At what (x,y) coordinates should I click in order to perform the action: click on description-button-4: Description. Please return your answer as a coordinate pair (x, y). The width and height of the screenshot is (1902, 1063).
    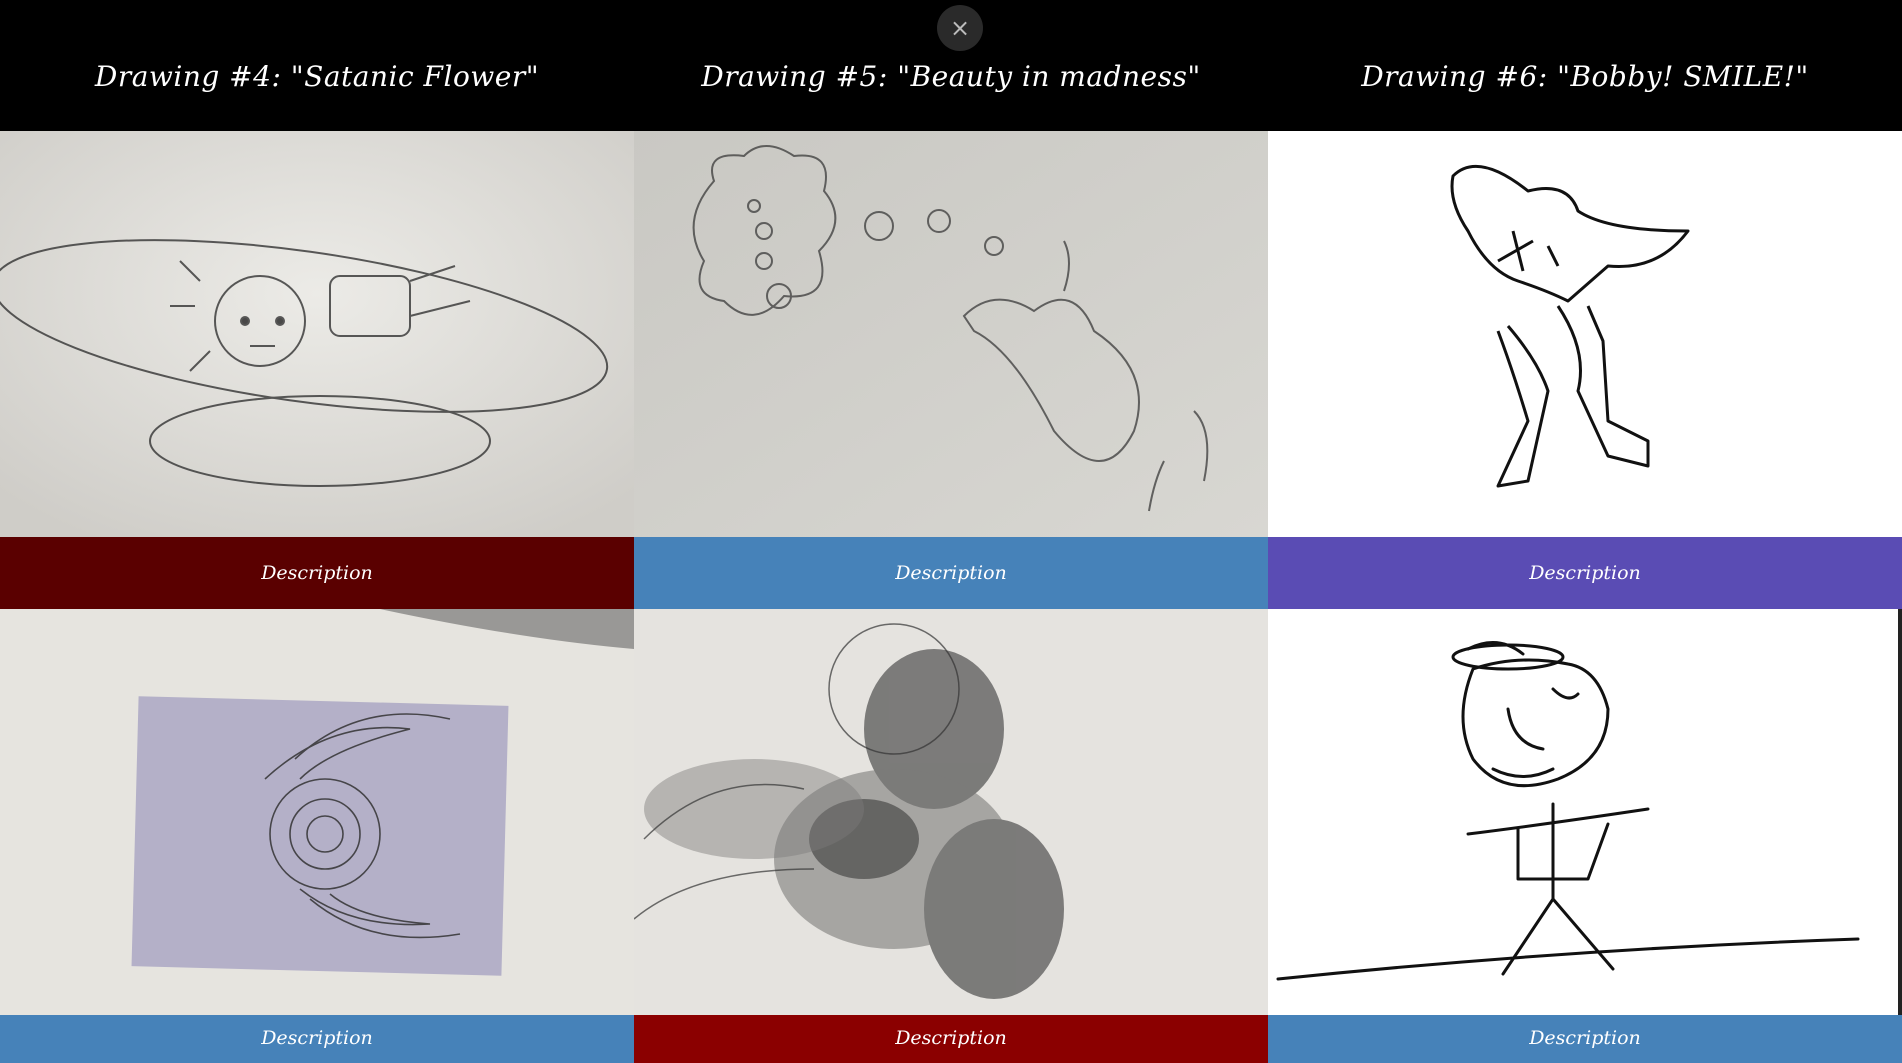
    Looking at the image, I should click on (317, 573).